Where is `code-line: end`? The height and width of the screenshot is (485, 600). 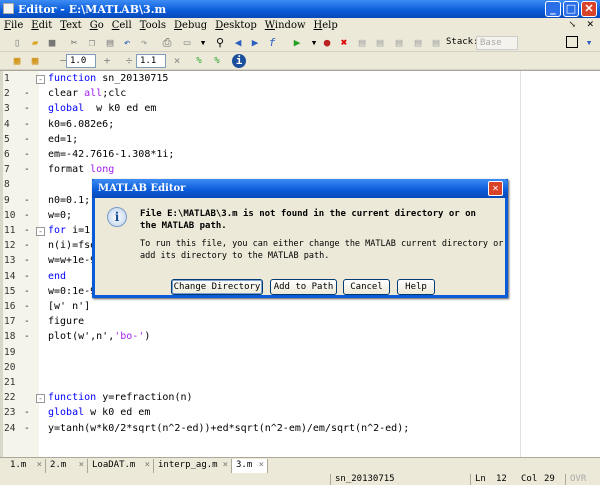 code-line: end is located at coordinates (57, 278).